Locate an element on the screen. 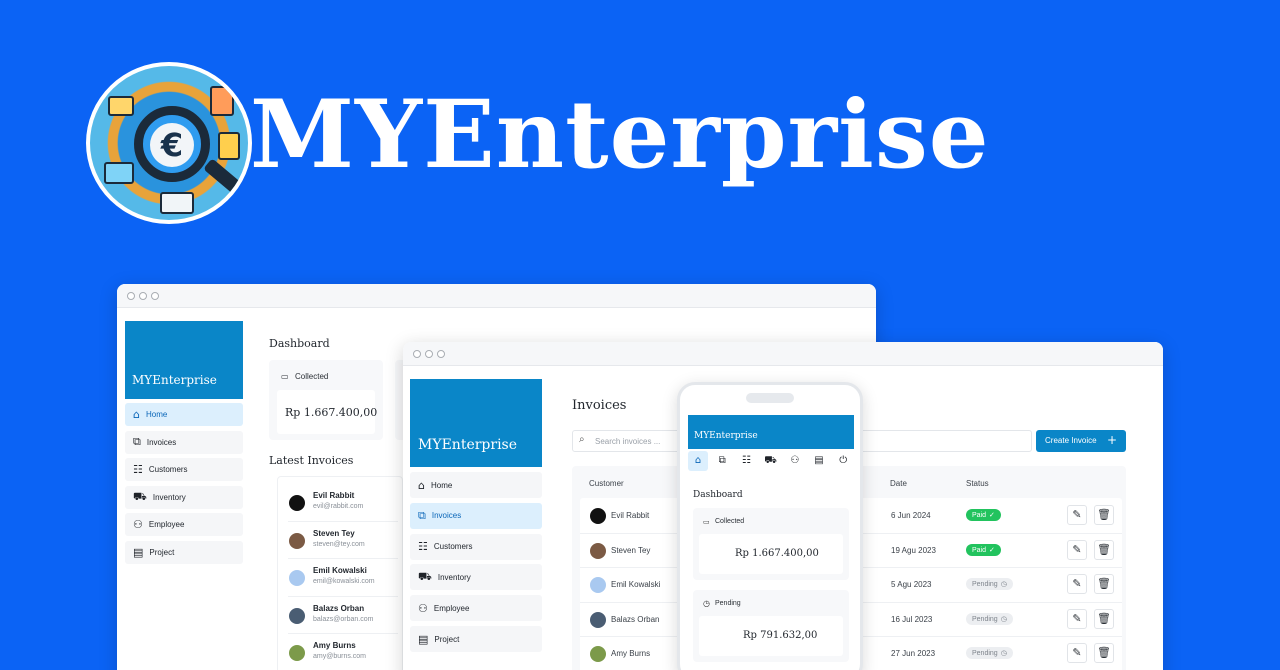 The height and width of the screenshot is (670, 1280). phone-page-title: Dashboard is located at coordinates (718, 495).